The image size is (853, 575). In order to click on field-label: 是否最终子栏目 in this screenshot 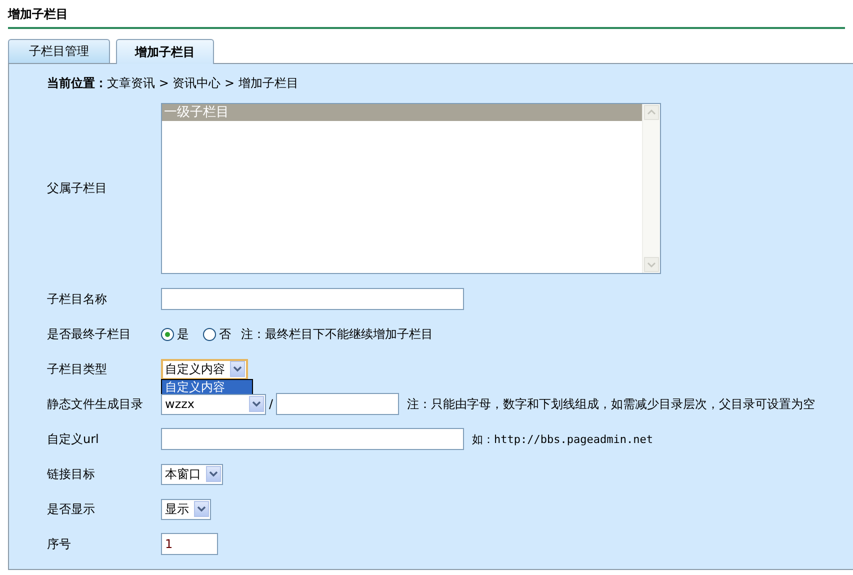, I will do `click(89, 334)`.